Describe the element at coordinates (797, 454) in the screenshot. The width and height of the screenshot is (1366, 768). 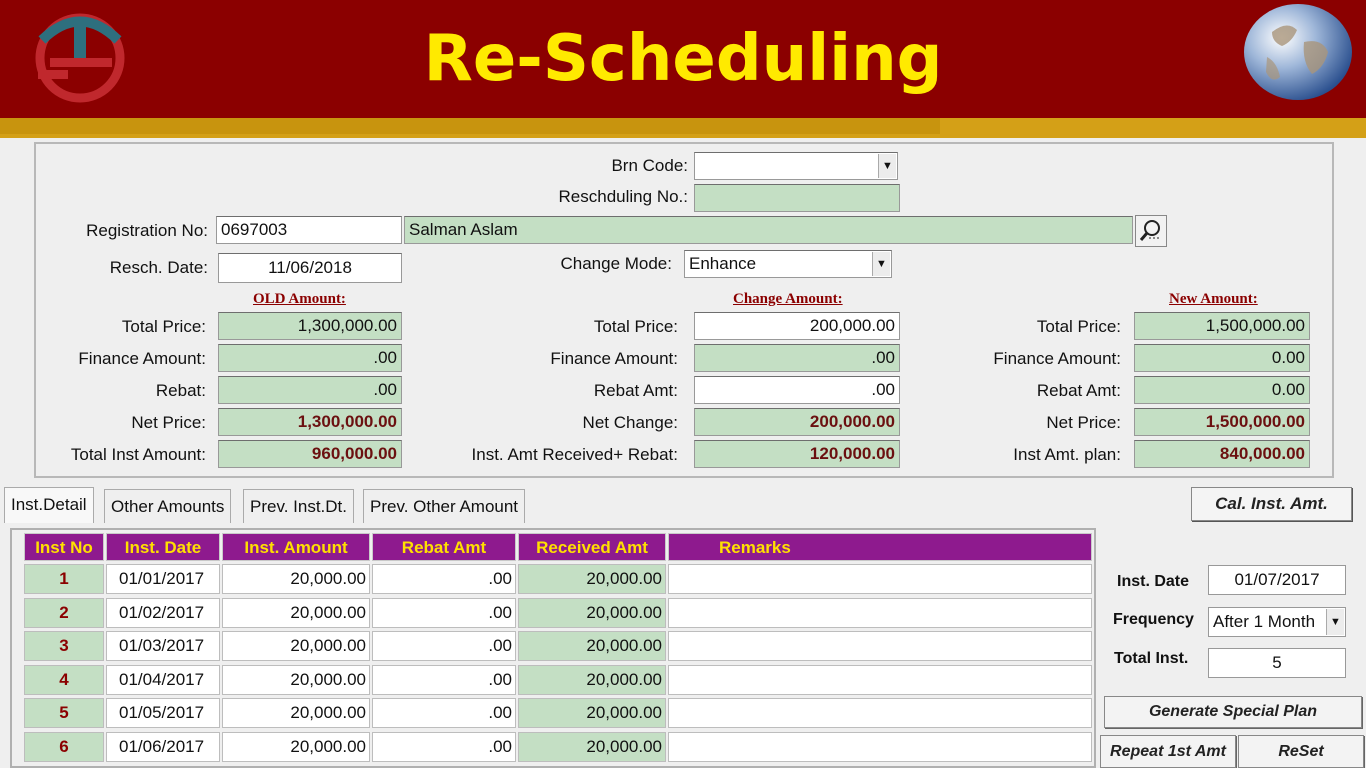
I see `inst-received-rebat-field: 120,000.00` at that location.